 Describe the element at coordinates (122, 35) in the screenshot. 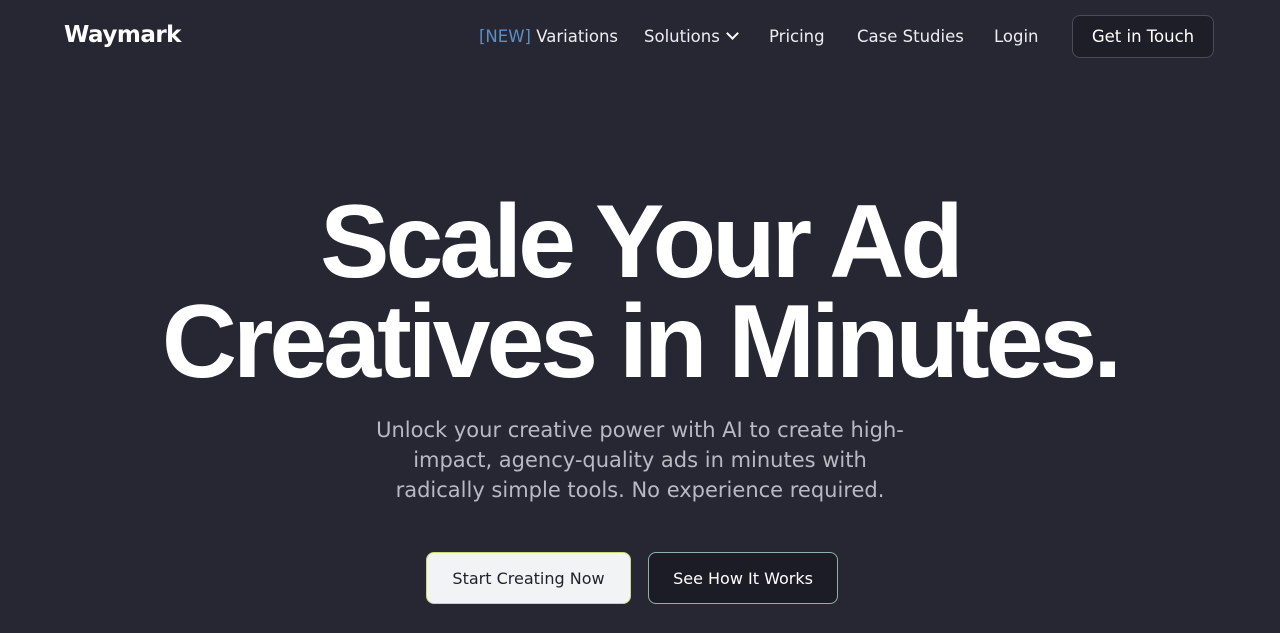

I see `waymark-logo: Waymark` at that location.